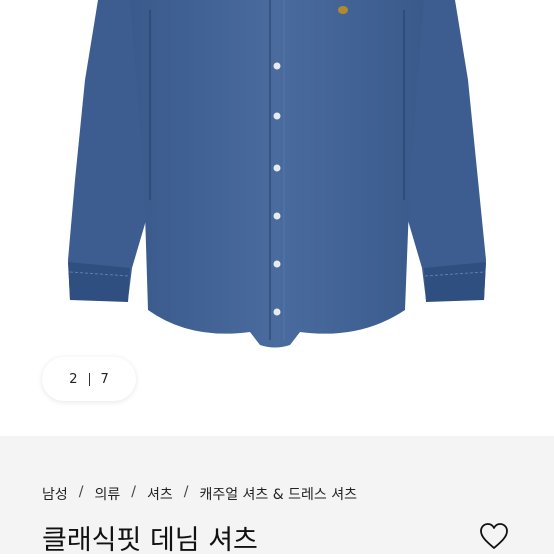 This screenshot has width=554, height=557. I want to click on image-counter: 2 7, so click(89, 379).